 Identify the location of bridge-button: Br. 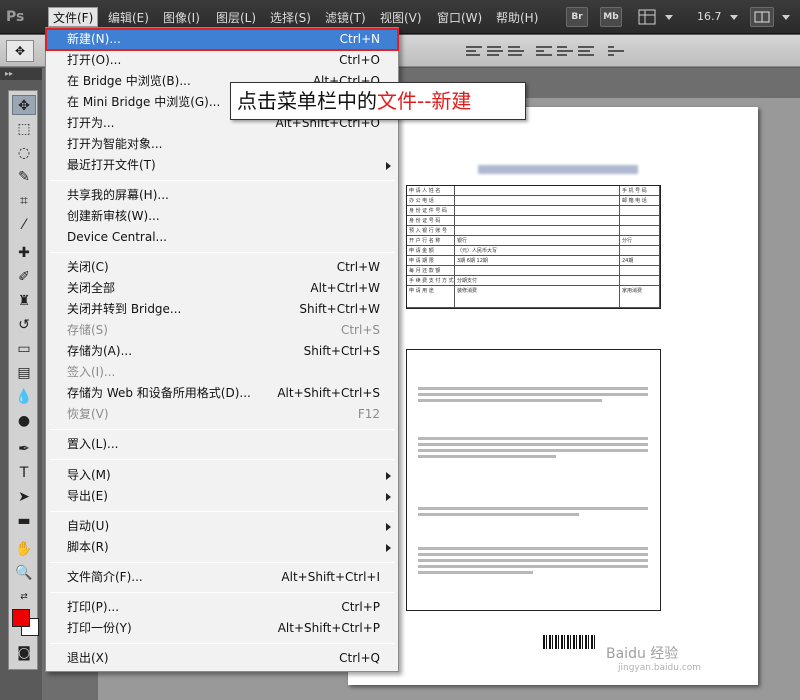
(577, 17).